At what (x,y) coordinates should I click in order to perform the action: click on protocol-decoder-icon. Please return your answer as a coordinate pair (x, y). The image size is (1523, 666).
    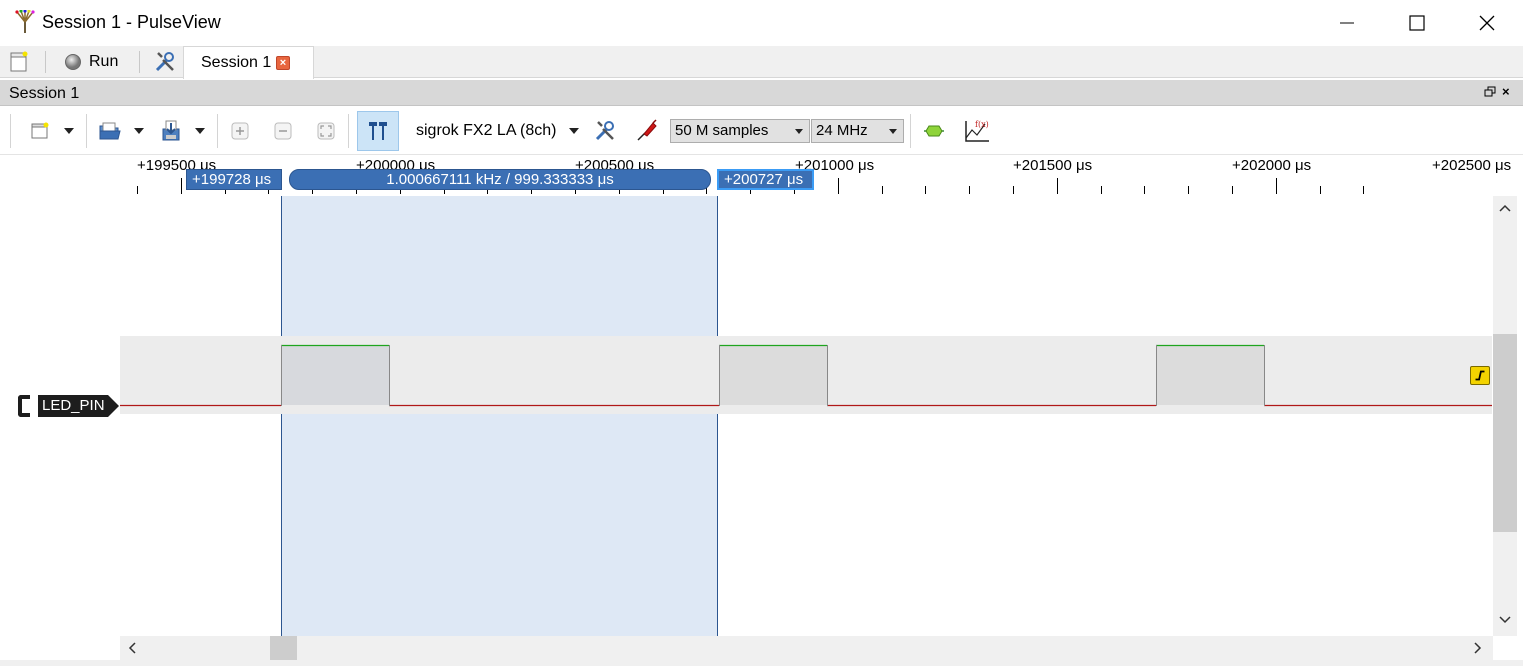
    Looking at the image, I should click on (934, 131).